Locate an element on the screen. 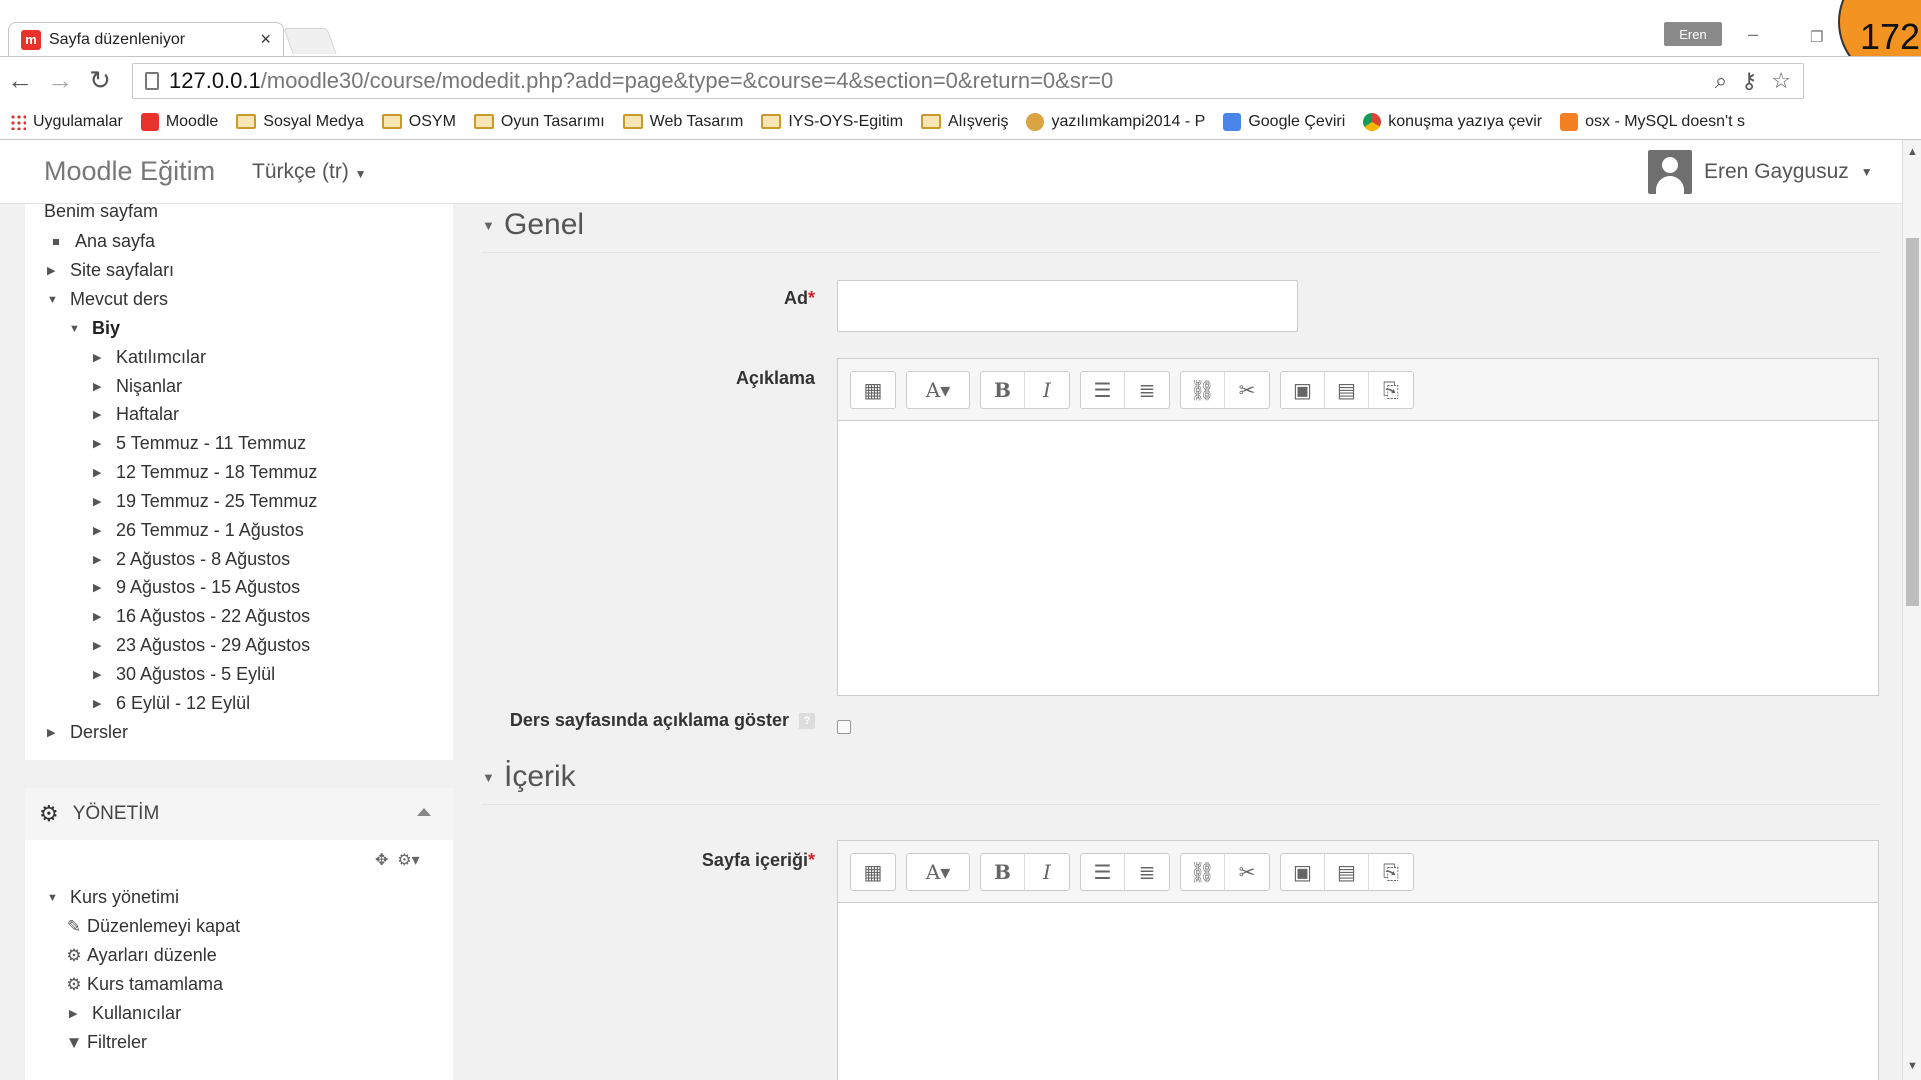 This screenshot has height=1080, width=1921. page-content-textarea is located at coordinates (1358, 991).